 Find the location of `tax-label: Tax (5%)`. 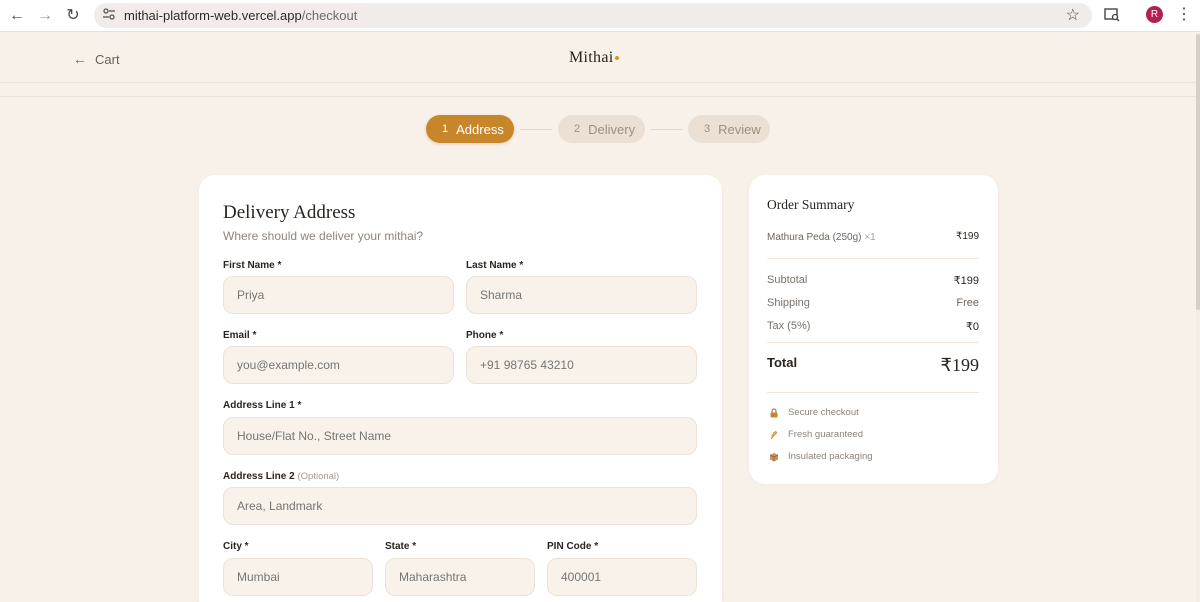

tax-label: Tax (5%) is located at coordinates (789, 326).